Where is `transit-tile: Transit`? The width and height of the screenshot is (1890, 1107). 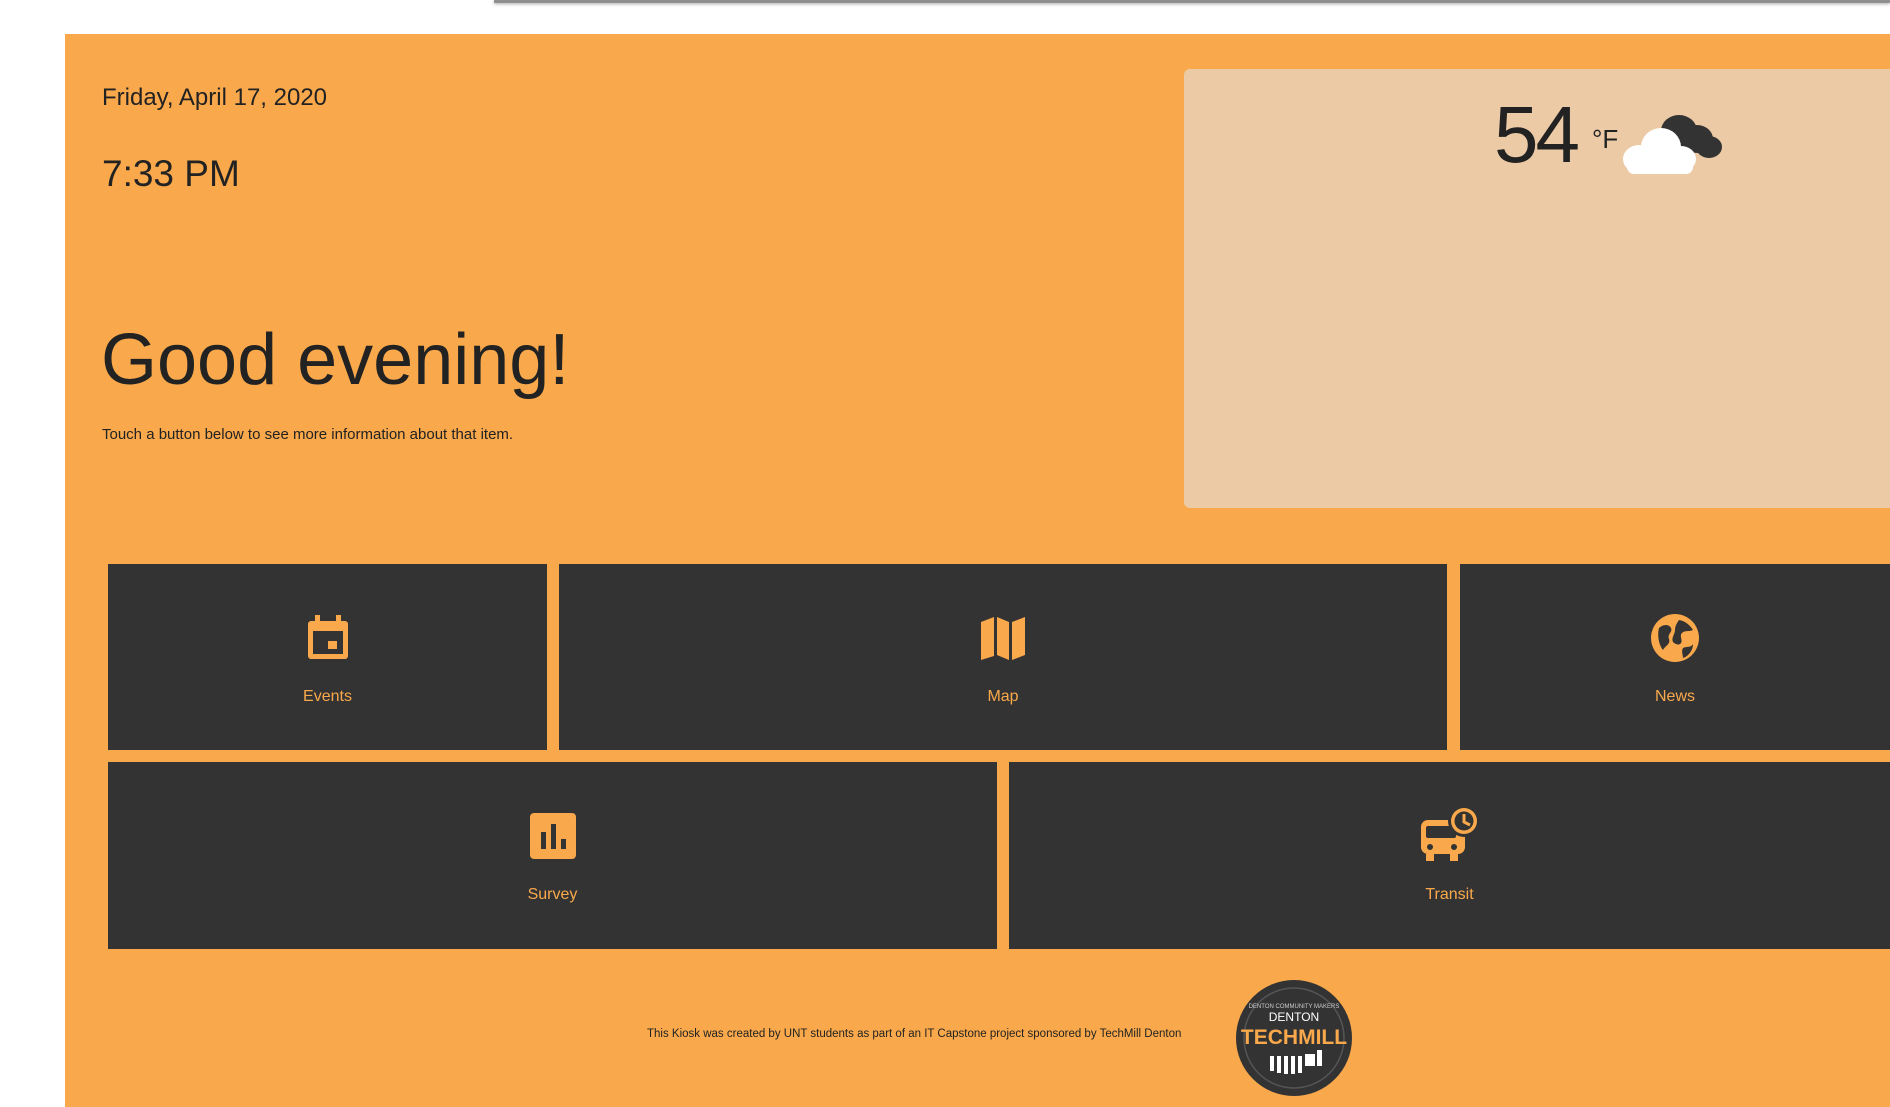 transit-tile: Transit is located at coordinates (1449, 855).